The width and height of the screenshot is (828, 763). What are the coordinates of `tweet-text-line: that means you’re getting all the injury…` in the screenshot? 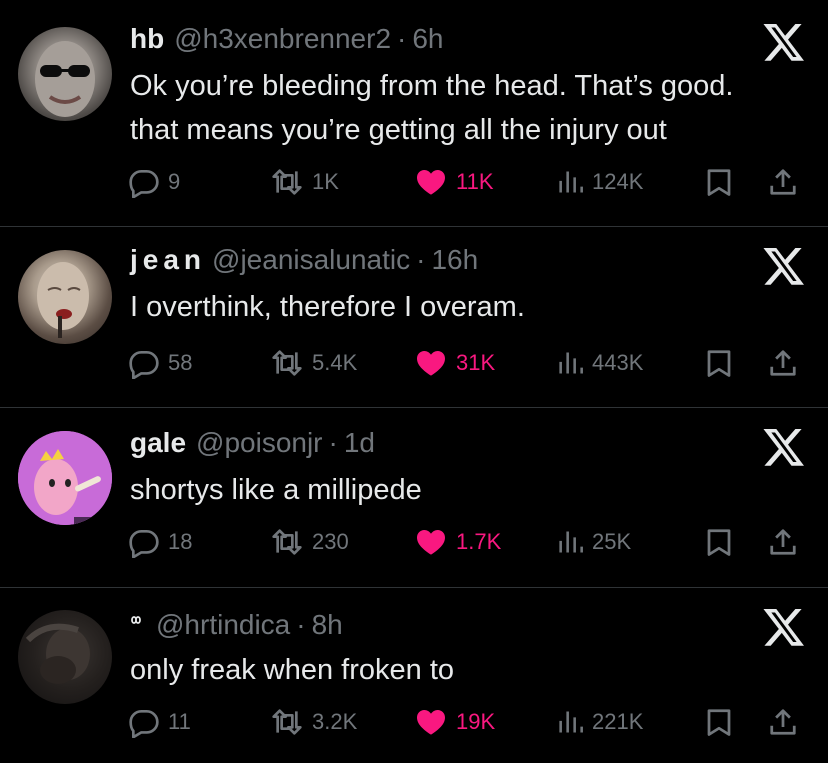 It's located at (398, 130).